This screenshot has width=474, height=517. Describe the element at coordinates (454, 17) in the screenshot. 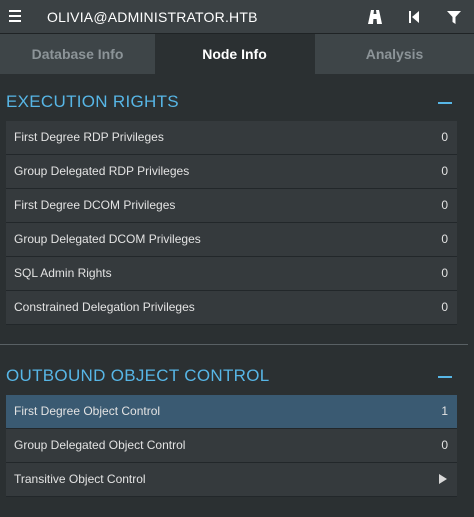

I see `filter-icon` at that location.